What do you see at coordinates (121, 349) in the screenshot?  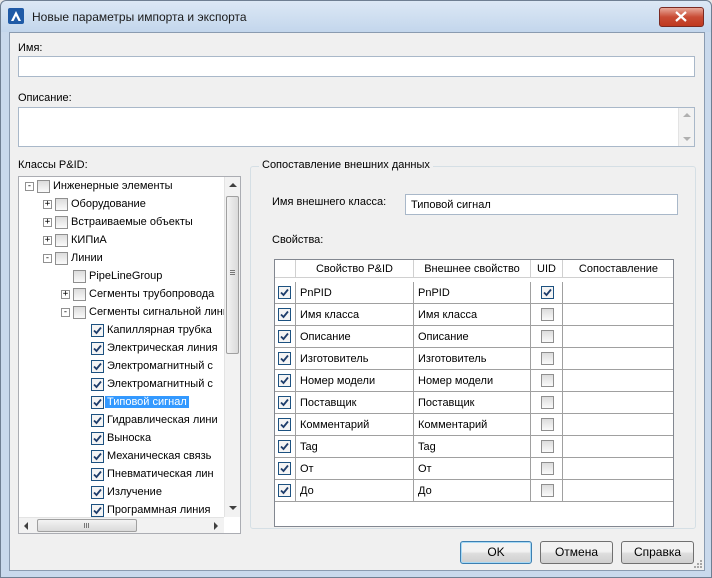 I see `tree-item: Электрическая линия` at bounding box center [121, 349].